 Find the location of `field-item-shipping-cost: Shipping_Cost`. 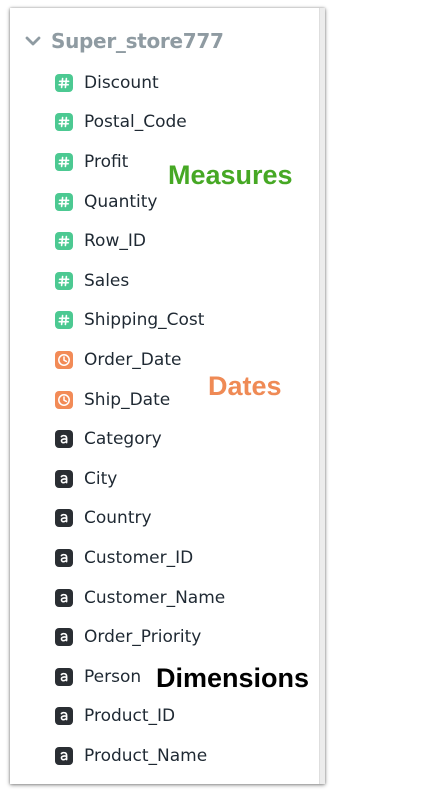

field-item-shipping-cost: Shipping_Cost is located at coordinates (140, 321).